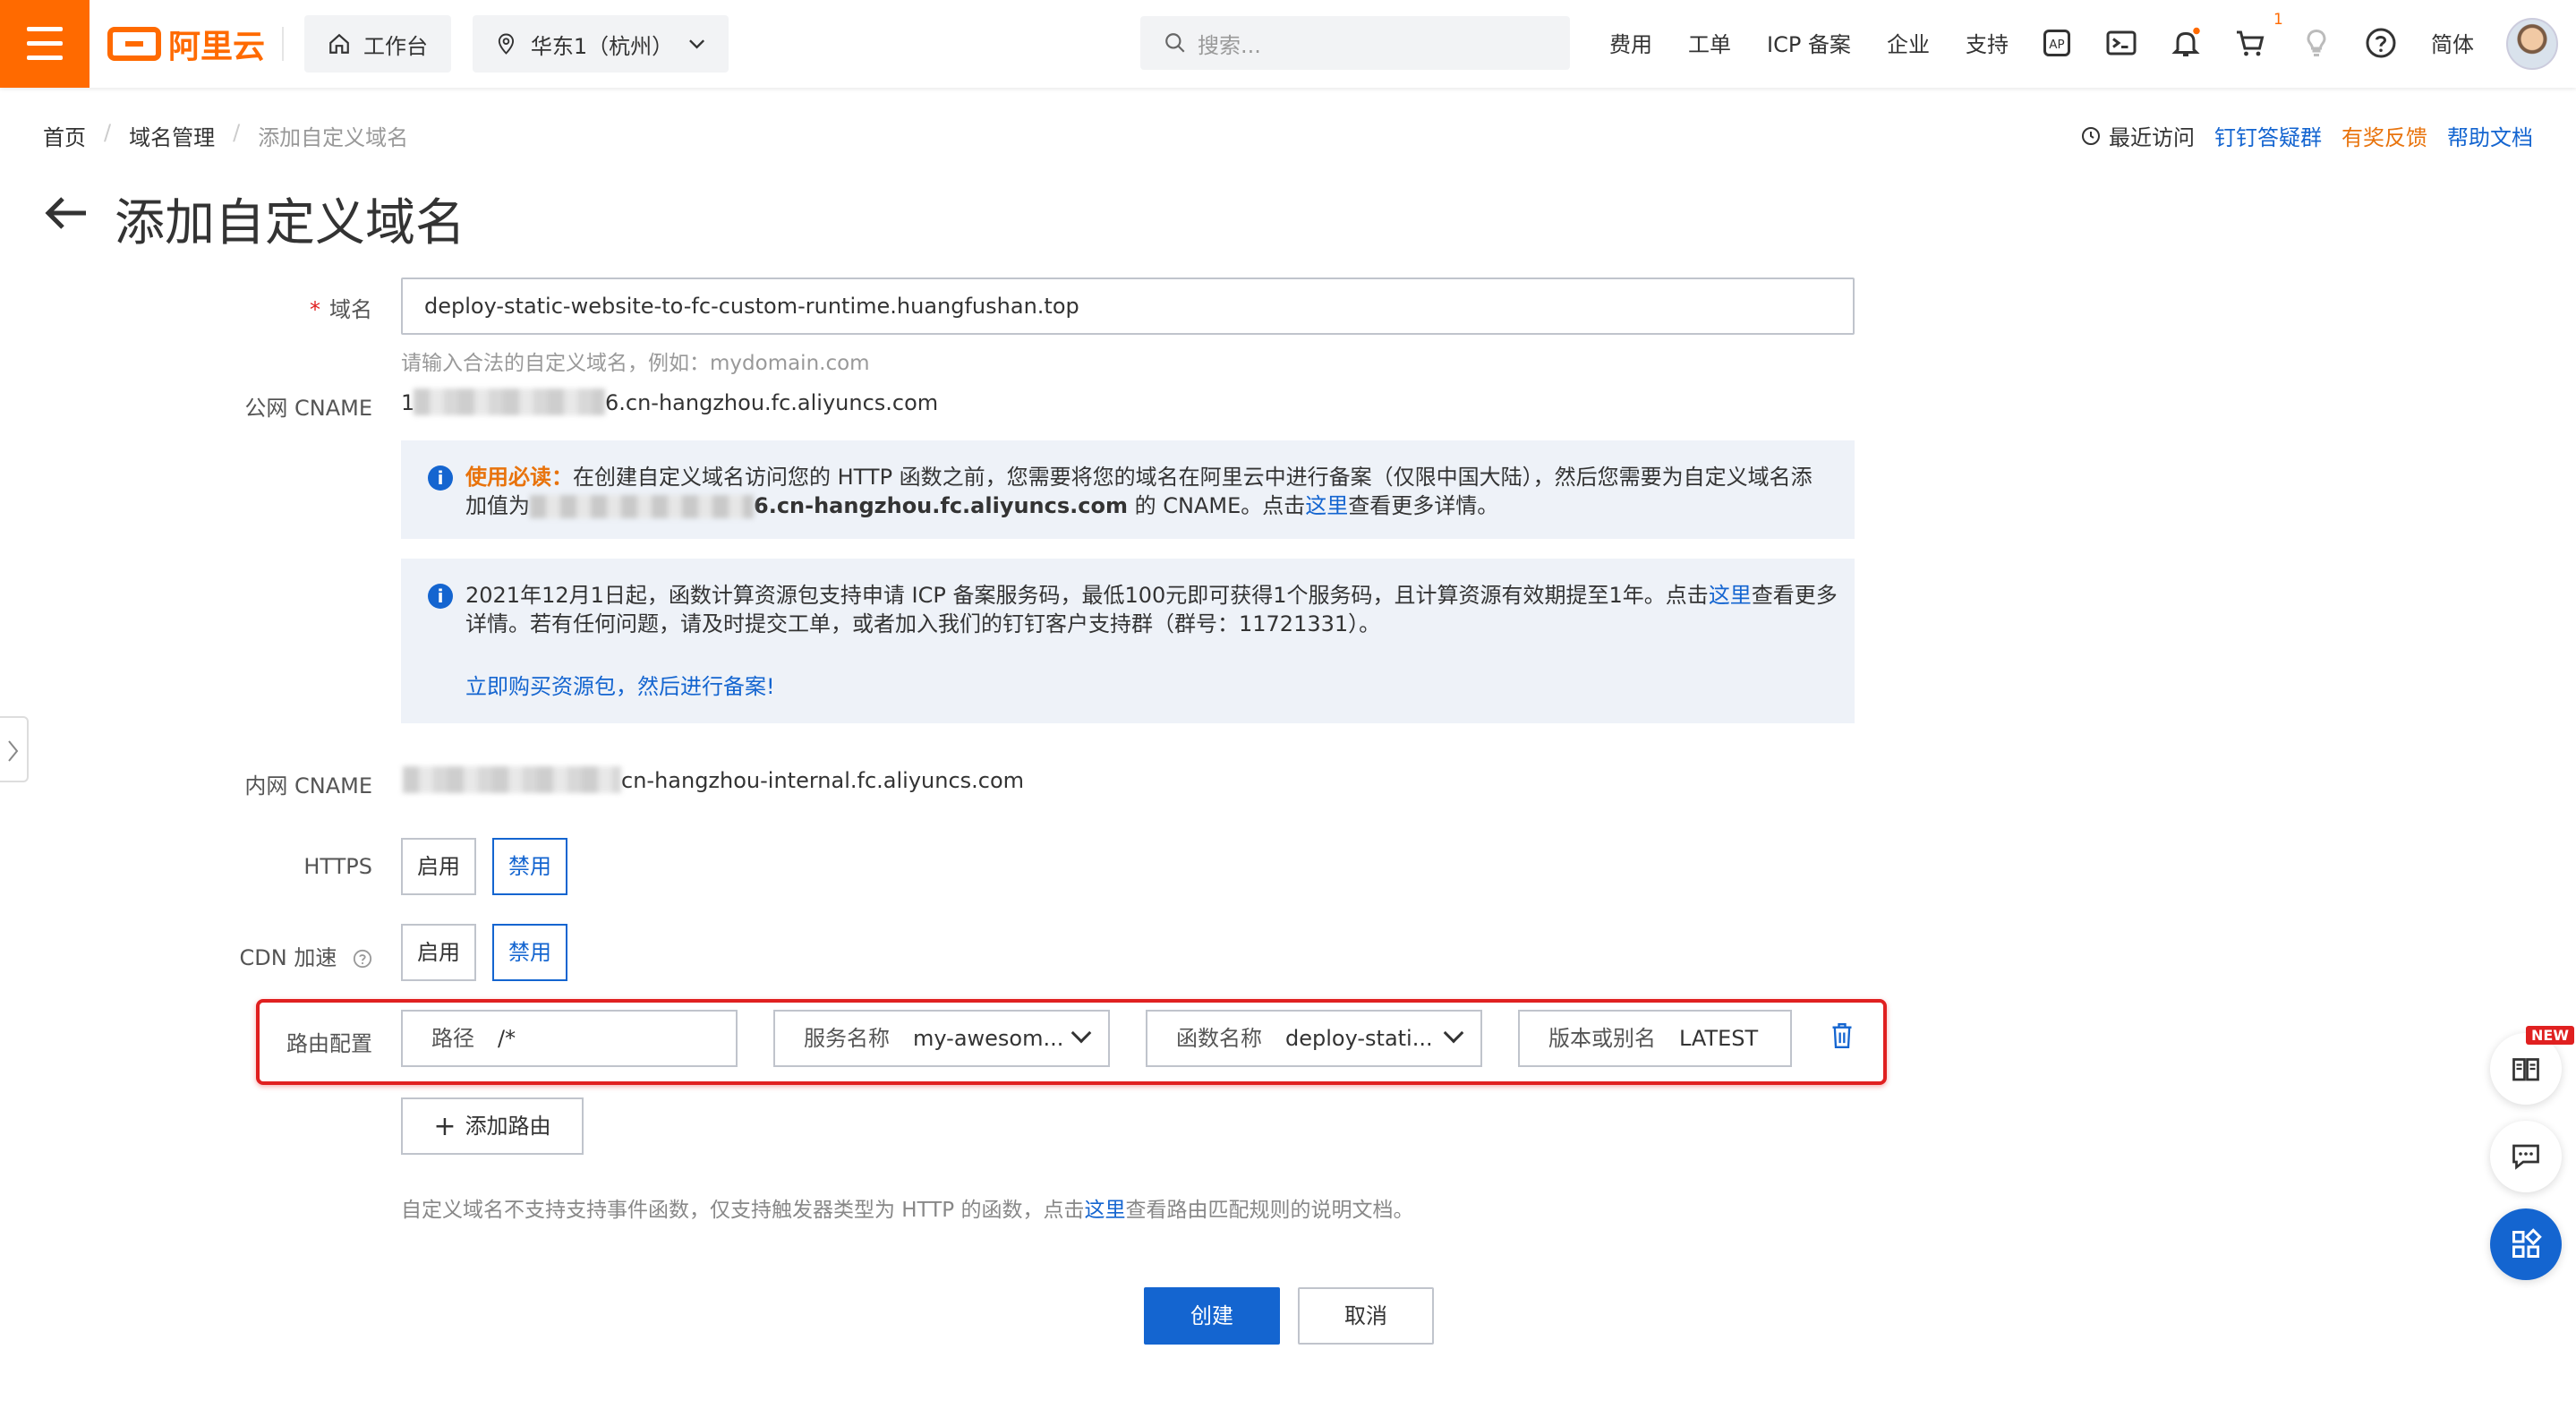  I want to click on cancel-button: 取消, so click(1366, 1316).